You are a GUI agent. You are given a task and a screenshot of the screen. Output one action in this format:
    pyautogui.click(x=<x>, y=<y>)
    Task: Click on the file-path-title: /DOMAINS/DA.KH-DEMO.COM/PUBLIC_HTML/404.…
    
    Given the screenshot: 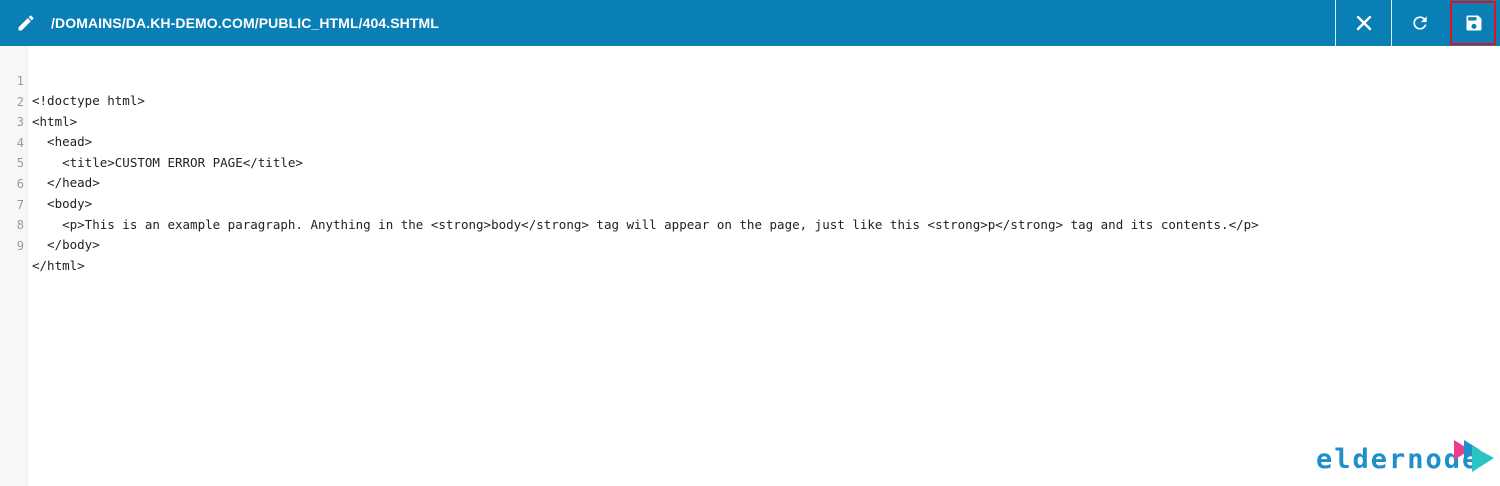 What is the action you would take?
    pyautogui.click(x=245, y=23)
    